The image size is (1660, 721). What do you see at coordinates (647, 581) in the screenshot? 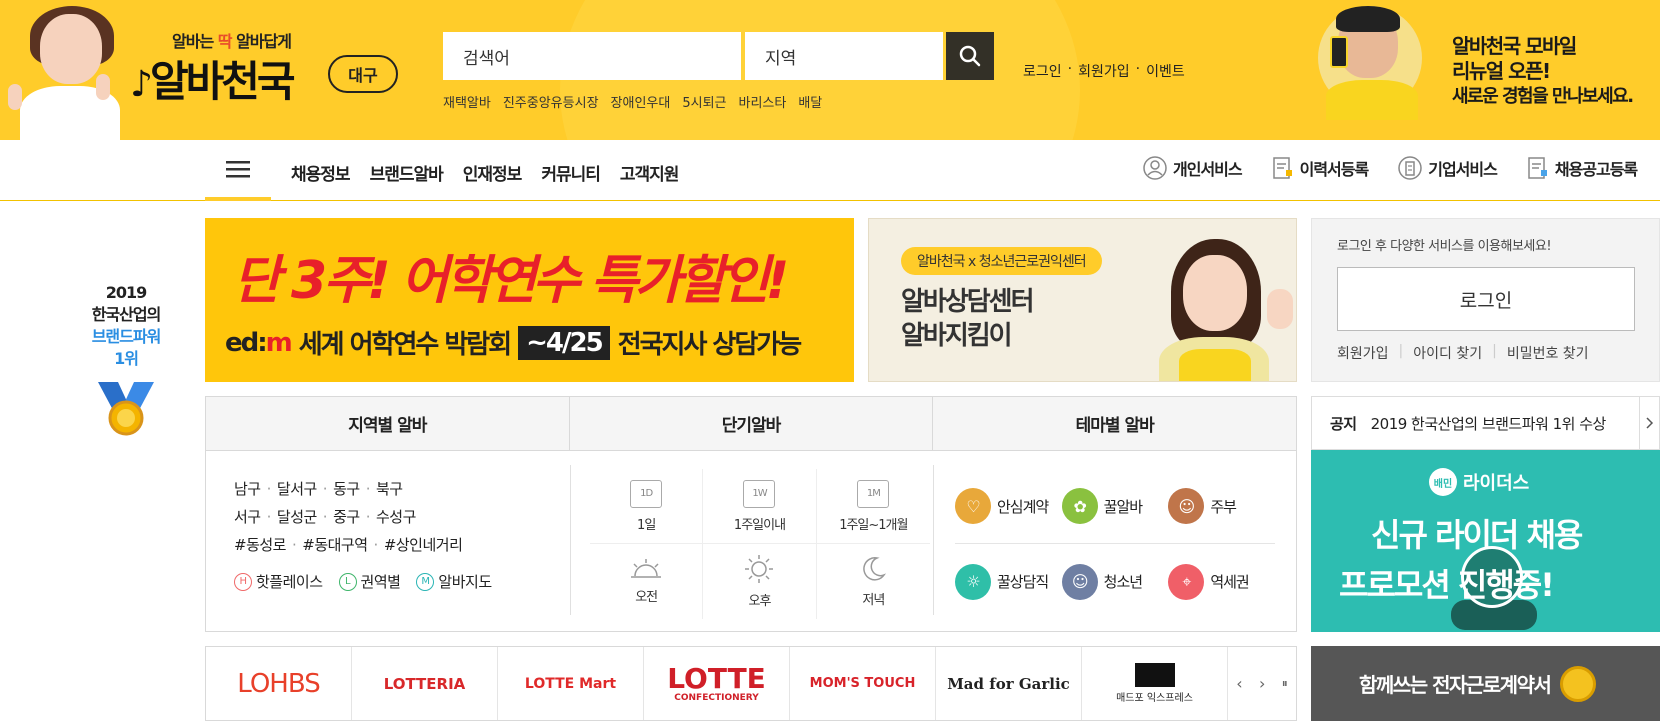
I see `short-term-morning: 오전` at bounding box center [647, 581].